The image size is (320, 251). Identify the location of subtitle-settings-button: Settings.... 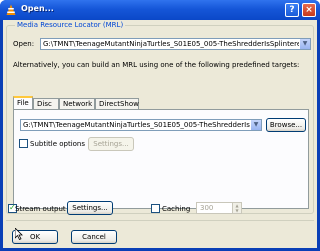
(111, 144).